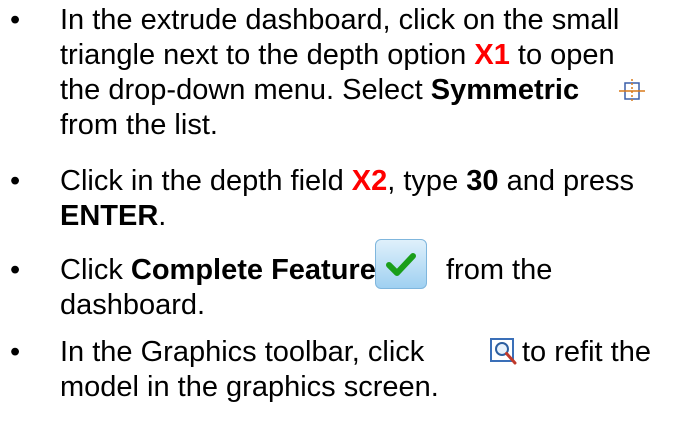  I want to click on text-line: the drop-down menu. Select Symmetric, so click(319, 90).